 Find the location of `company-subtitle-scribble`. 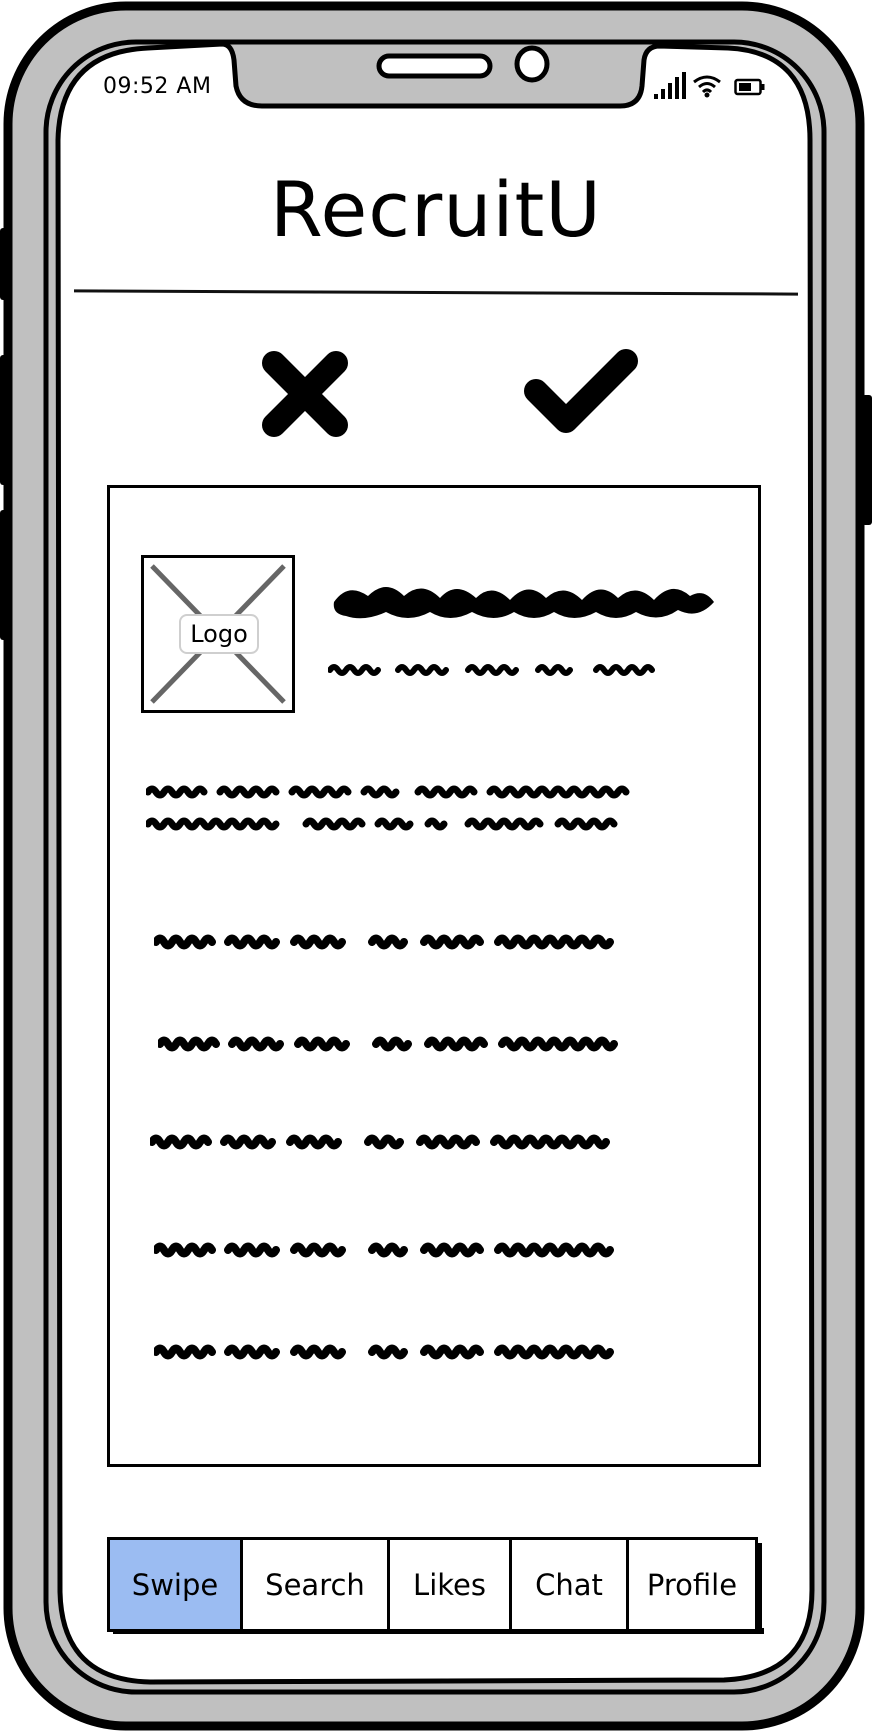

company-subtitle-scribble is located at coordinates (491, 670).